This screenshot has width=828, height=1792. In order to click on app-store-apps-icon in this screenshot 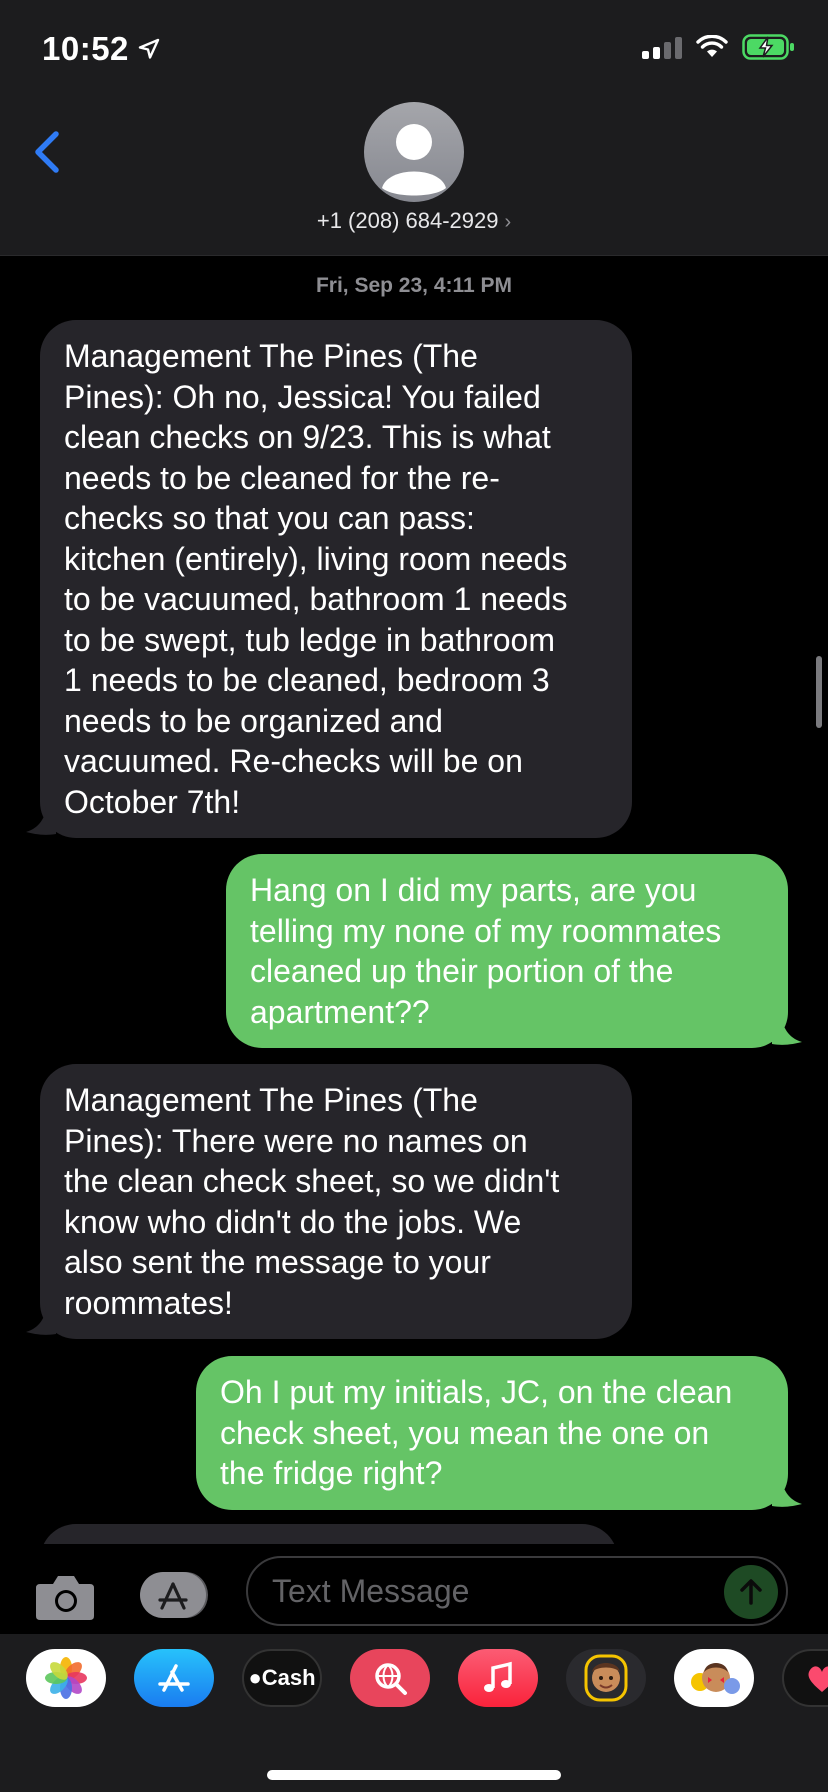, I will do `click(175, 1595)`.